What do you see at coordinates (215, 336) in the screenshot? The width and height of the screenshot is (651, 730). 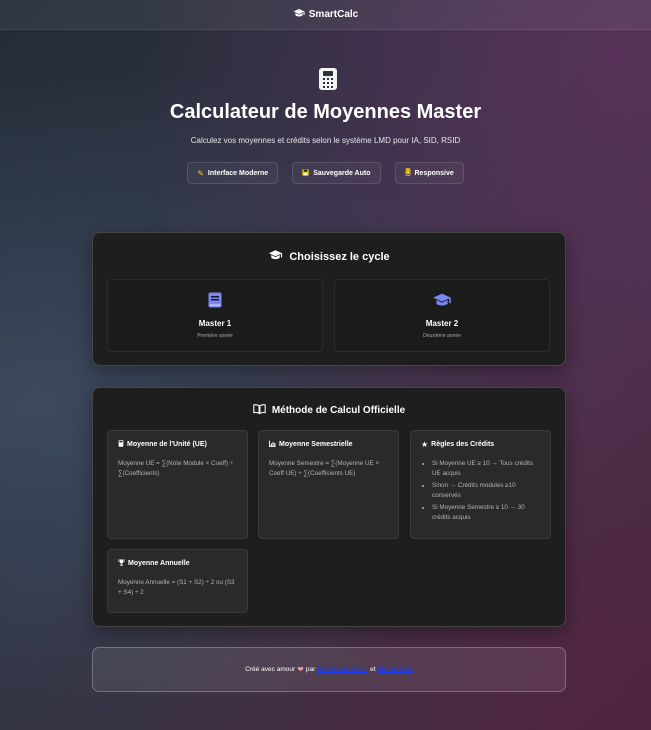 I see `cycle-desc: Première année` at bounding box center [215, 336].